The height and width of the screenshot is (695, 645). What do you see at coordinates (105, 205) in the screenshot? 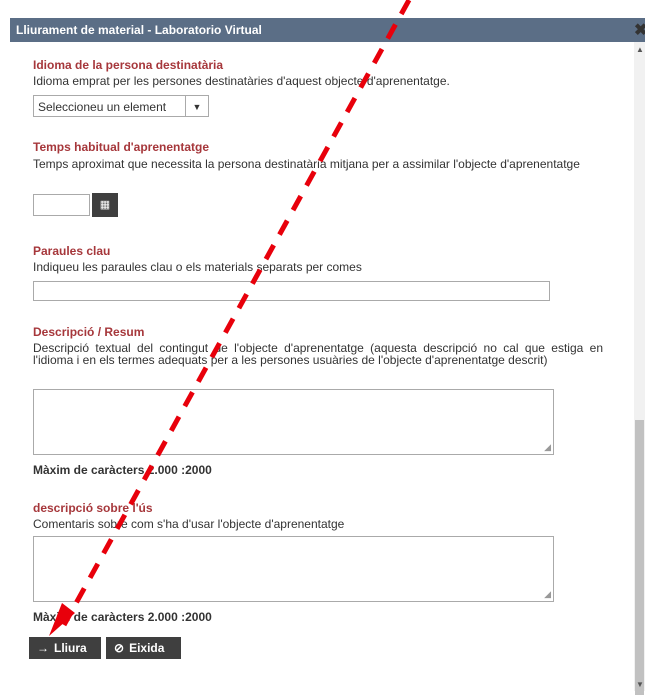
I see `calendar-icon: ▦` at bounding box center [105, 205].